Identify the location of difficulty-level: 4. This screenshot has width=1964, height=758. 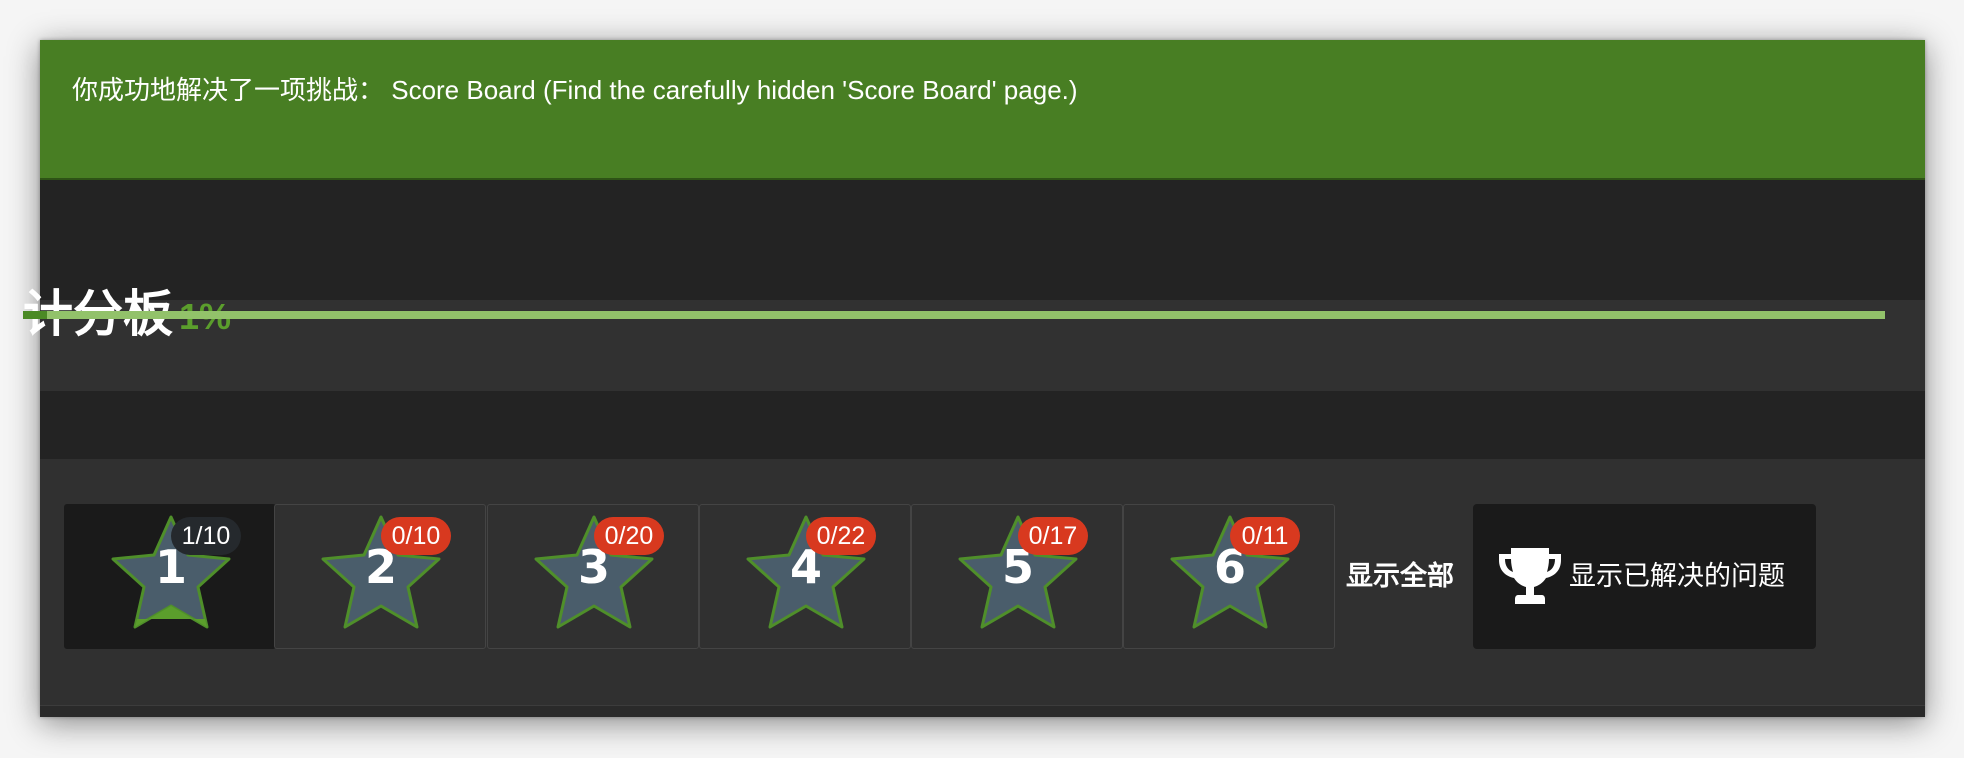
(805, 567).